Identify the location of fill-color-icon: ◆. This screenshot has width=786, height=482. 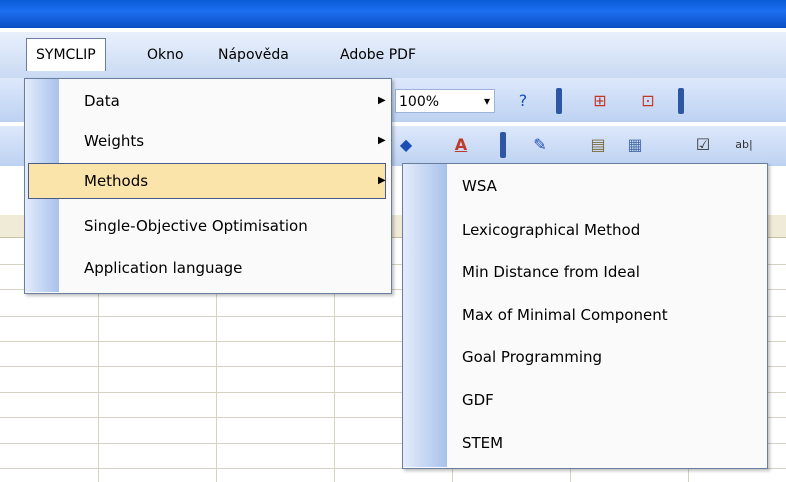
(406, 145).